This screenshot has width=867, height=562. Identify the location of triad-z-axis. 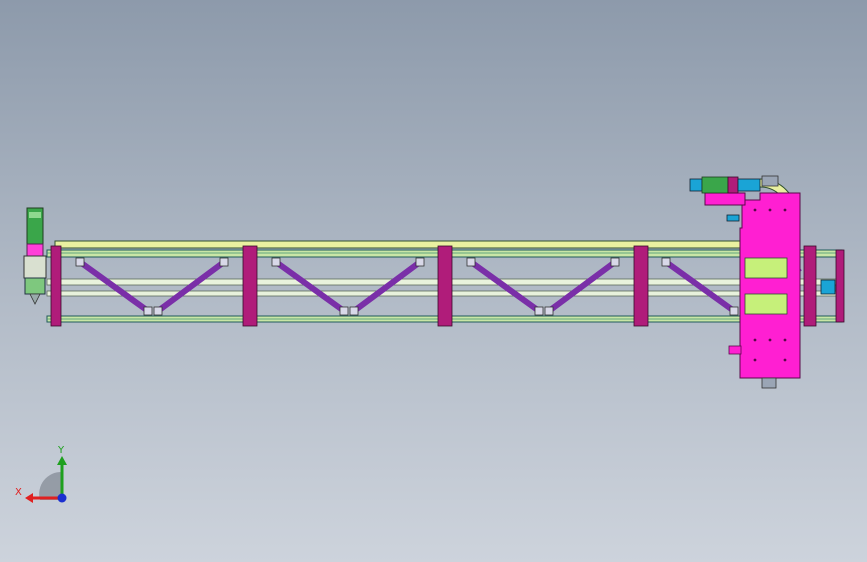
(62, 498).